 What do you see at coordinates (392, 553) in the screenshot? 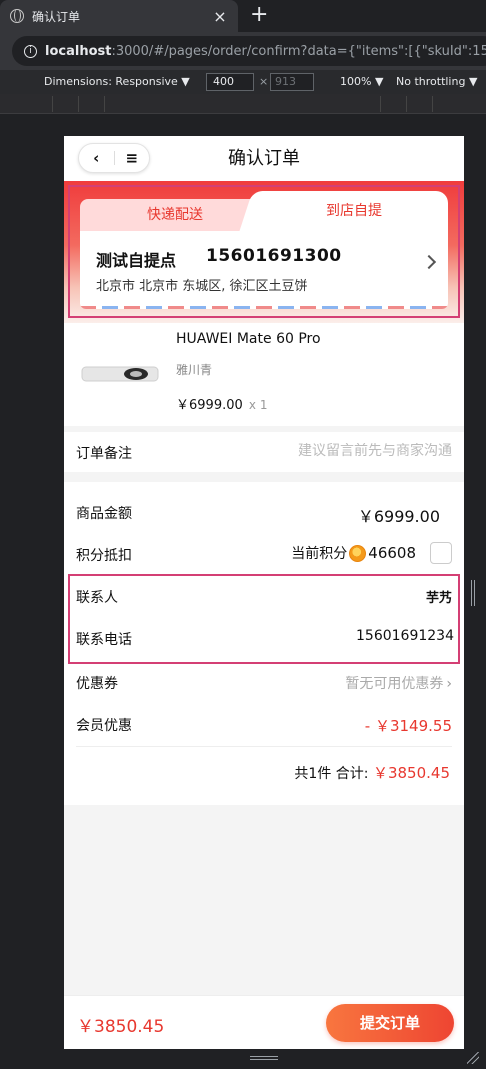
I see `current-points-value: 46608` at bounding box center [392, 553].